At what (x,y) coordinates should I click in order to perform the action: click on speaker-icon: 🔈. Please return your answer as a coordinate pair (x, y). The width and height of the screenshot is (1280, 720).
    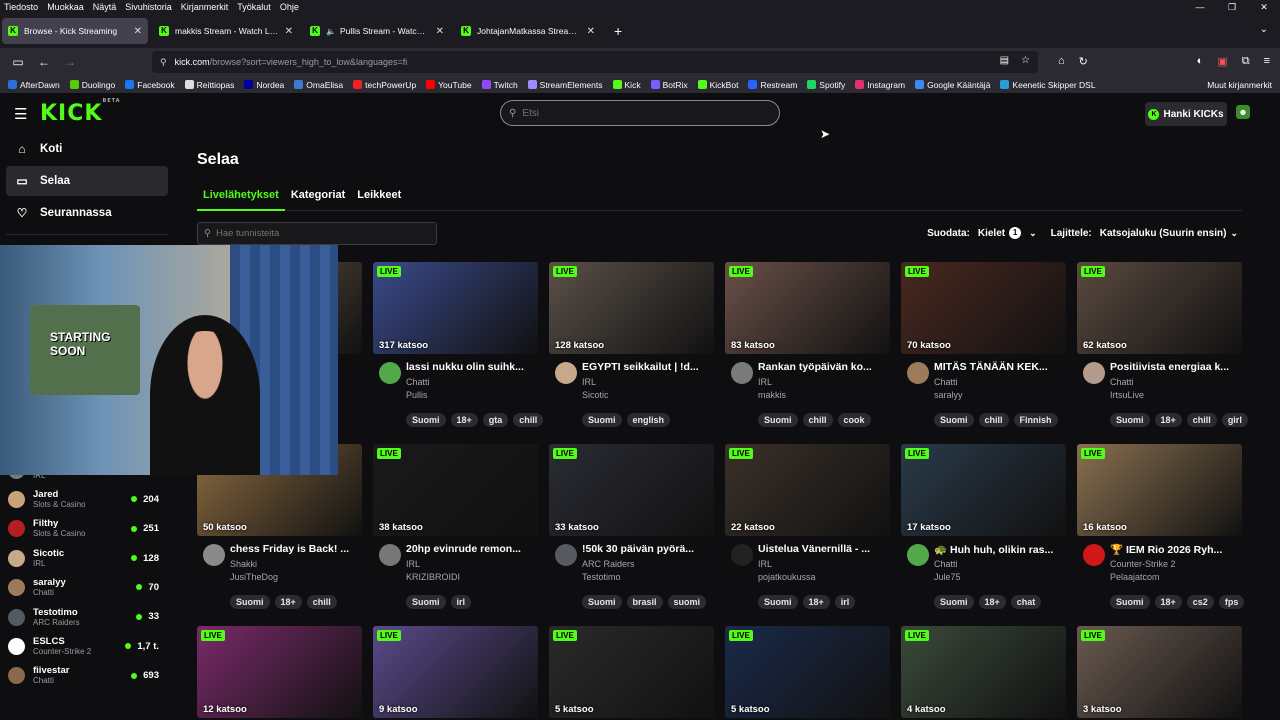
    Looking at the image, I should click on (331, 31).